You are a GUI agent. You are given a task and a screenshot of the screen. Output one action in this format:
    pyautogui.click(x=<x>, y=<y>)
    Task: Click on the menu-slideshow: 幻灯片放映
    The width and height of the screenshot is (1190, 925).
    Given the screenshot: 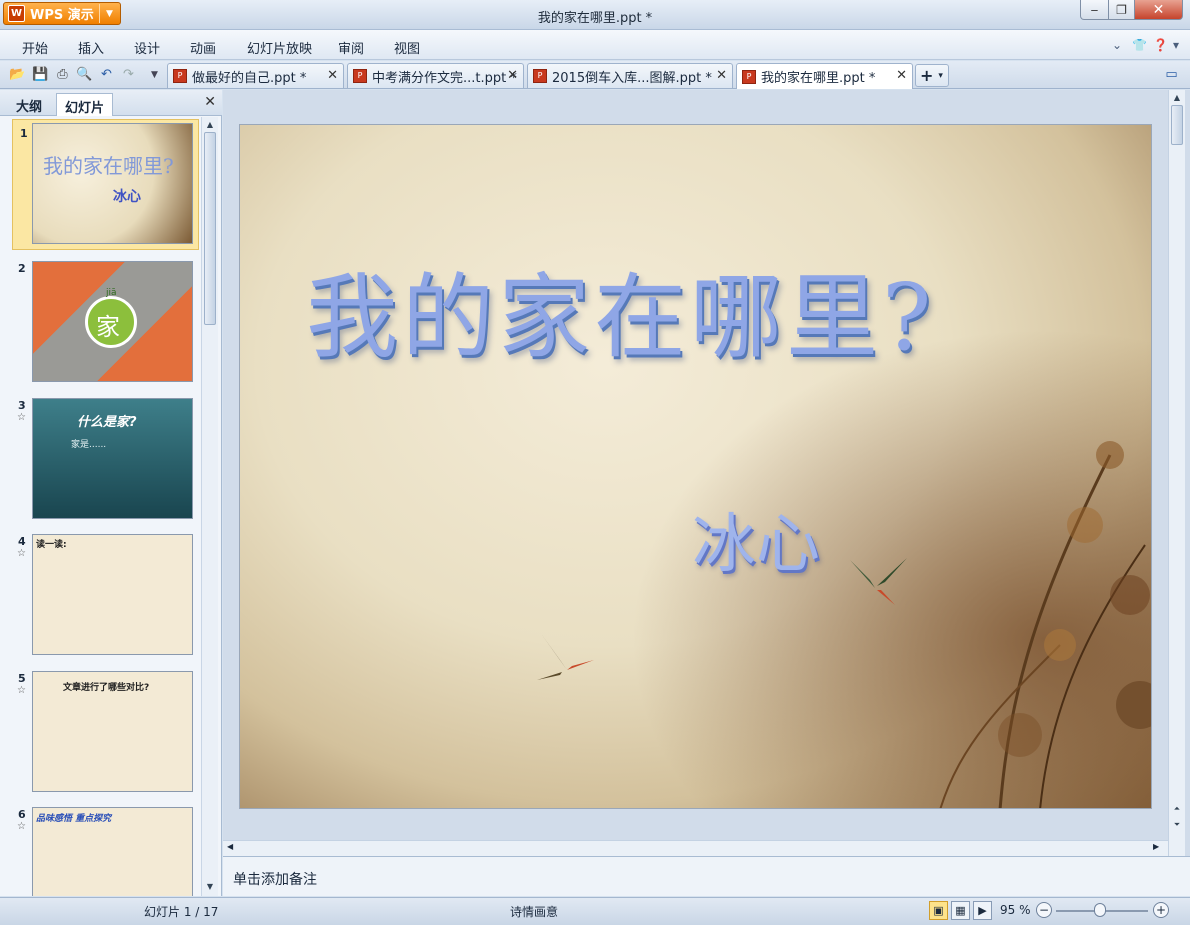 What is the action you would take?
    pyautogui.click(x=279, y=47)
    